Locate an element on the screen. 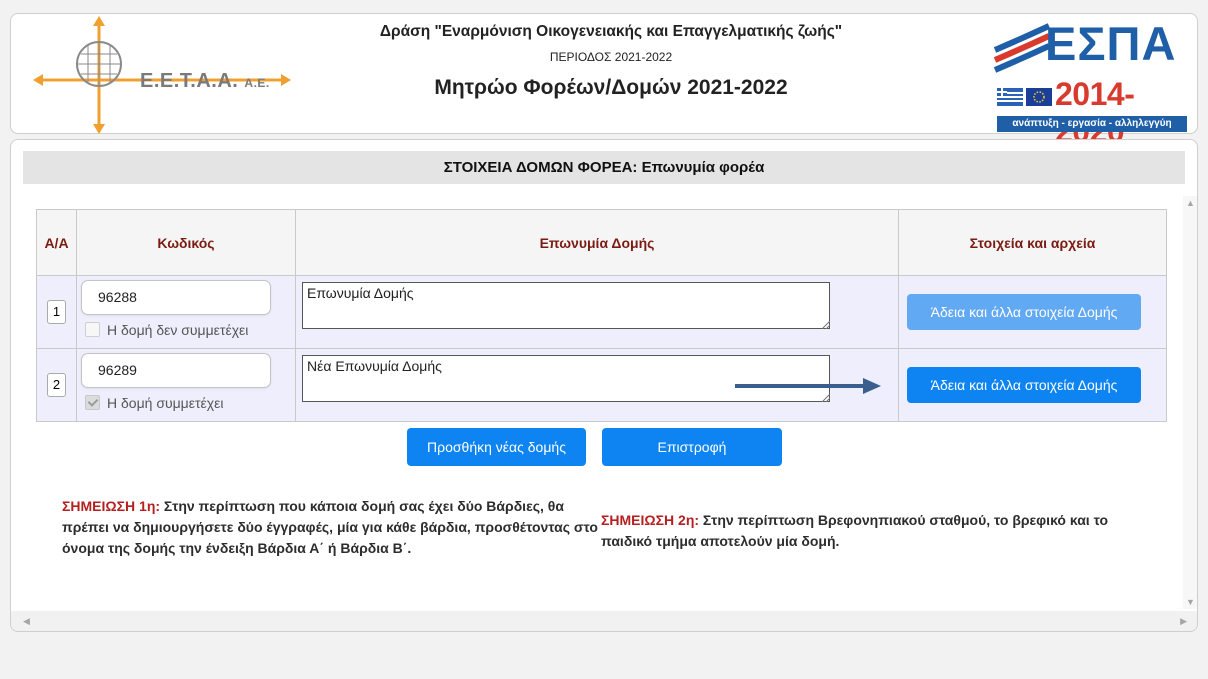 The image size is (1208, 679). arrow-right-icon is located at coordinates (808, 386).